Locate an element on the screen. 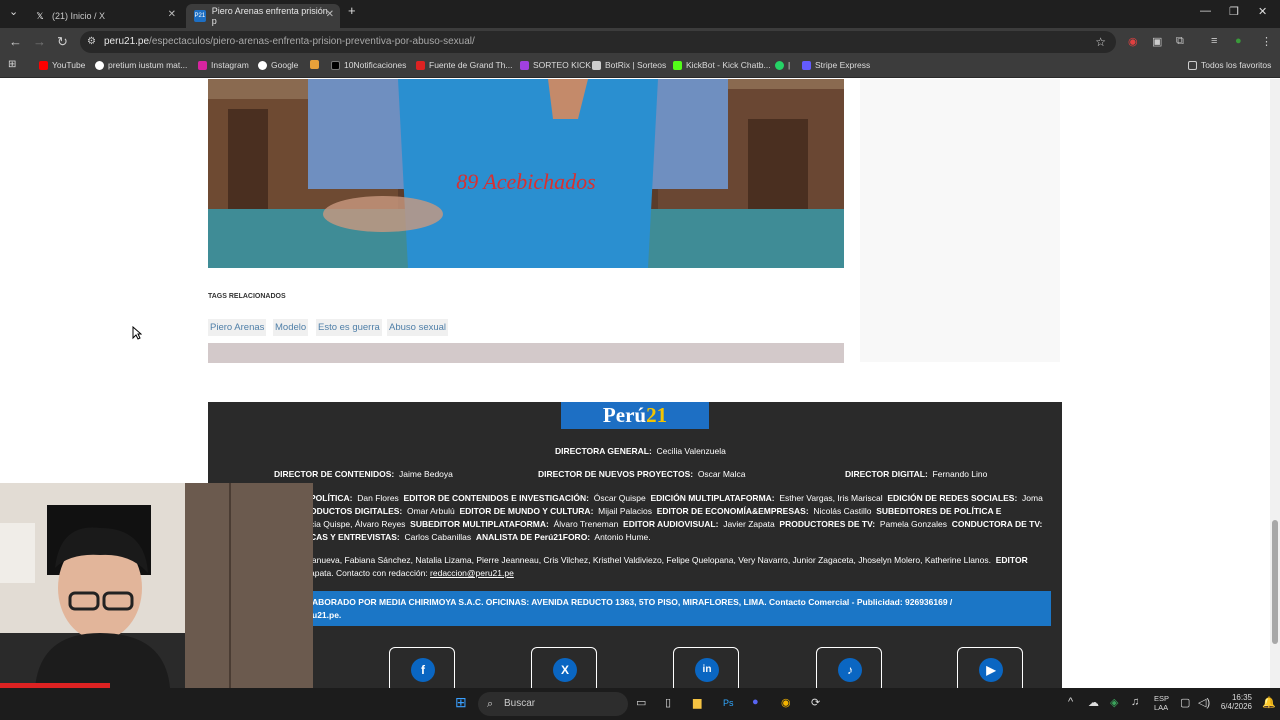 This screenshot has height=720, width=1280. app-icon: ⟳ is located at coordinates (815, 702).